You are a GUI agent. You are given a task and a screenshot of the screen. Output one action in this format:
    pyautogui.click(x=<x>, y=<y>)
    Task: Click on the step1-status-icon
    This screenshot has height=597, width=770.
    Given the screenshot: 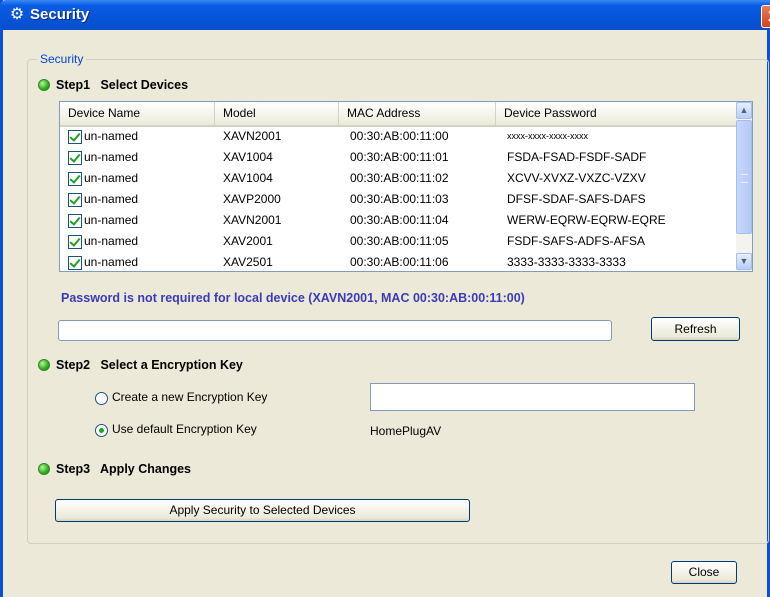 What is the action you would take?
    pyautogui.click(x=44, y=85)
    